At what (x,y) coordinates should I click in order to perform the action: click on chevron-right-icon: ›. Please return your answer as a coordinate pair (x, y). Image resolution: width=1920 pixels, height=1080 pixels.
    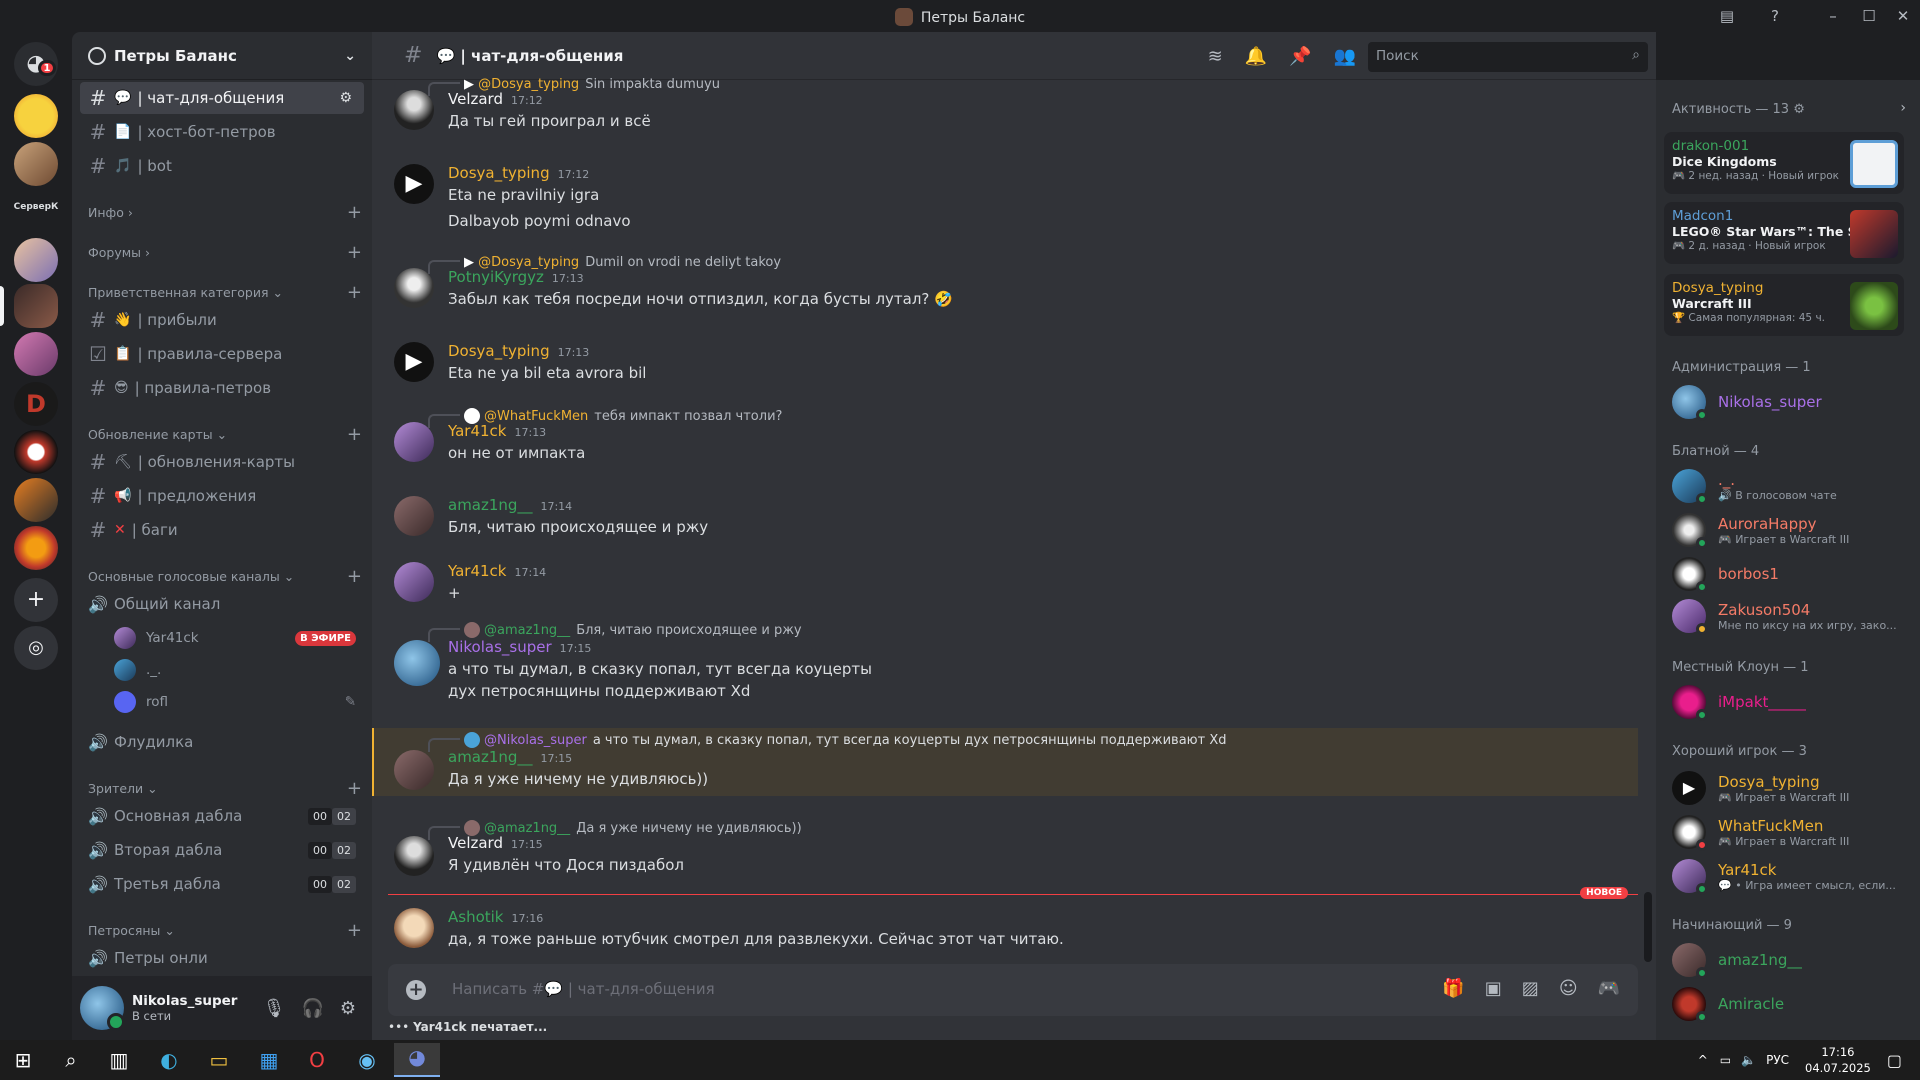
    Looking at the image, I should click on (1903, 108).